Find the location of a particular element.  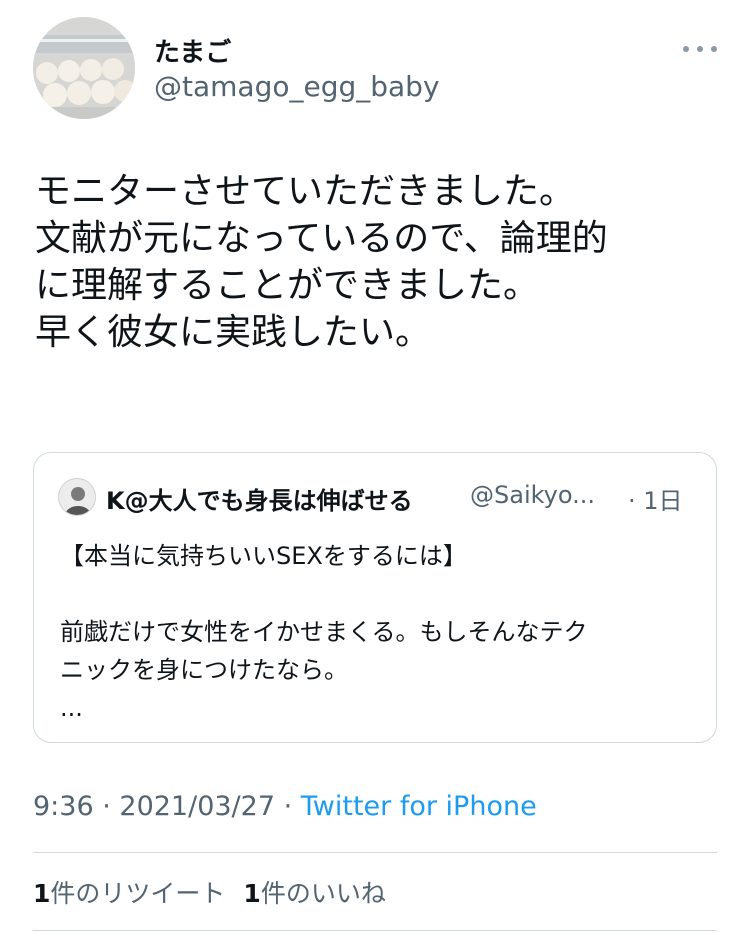

like-count: 1 is located at coordinates (252, 893).